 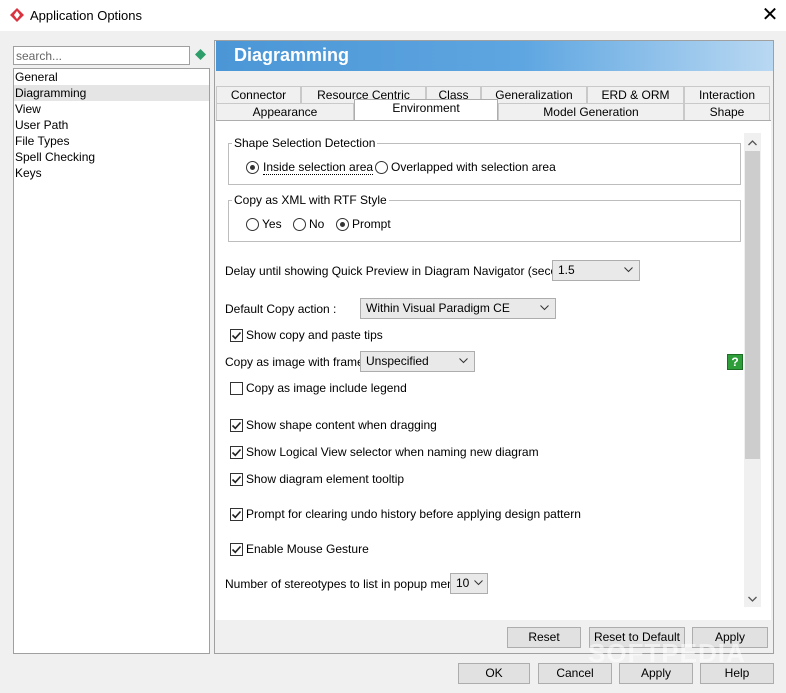 I want to click on tab-environment: Environment, so click(x=426, y=109).